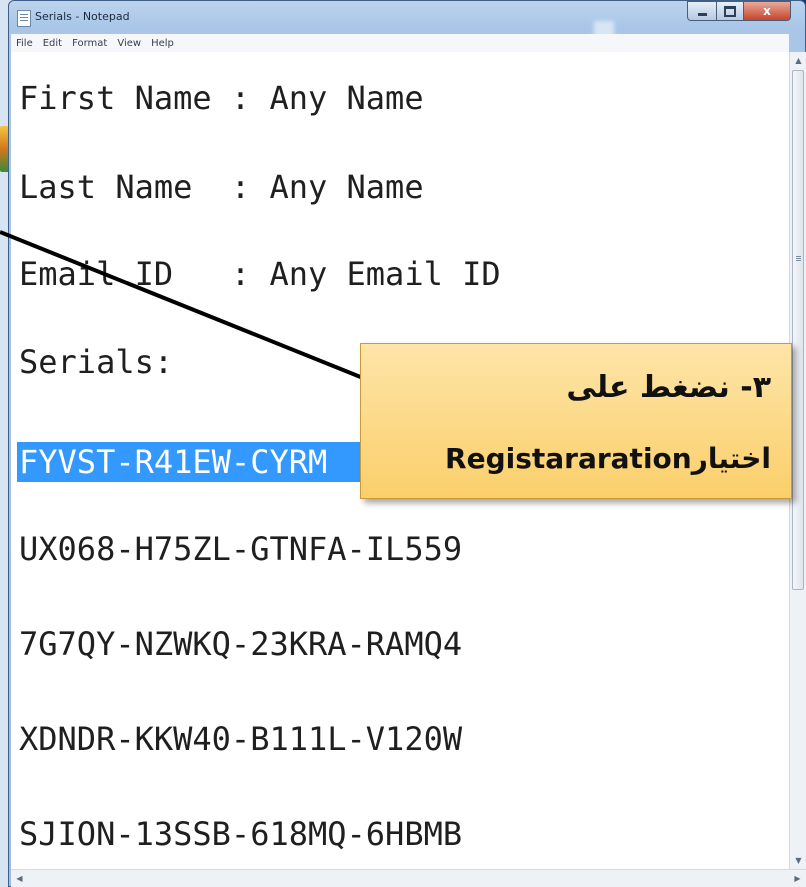 The width and height of the screenshot is (806, 887). Describe the element at coordinates (24, 18) in the screenshot. I see `notepad-icon` at that location.